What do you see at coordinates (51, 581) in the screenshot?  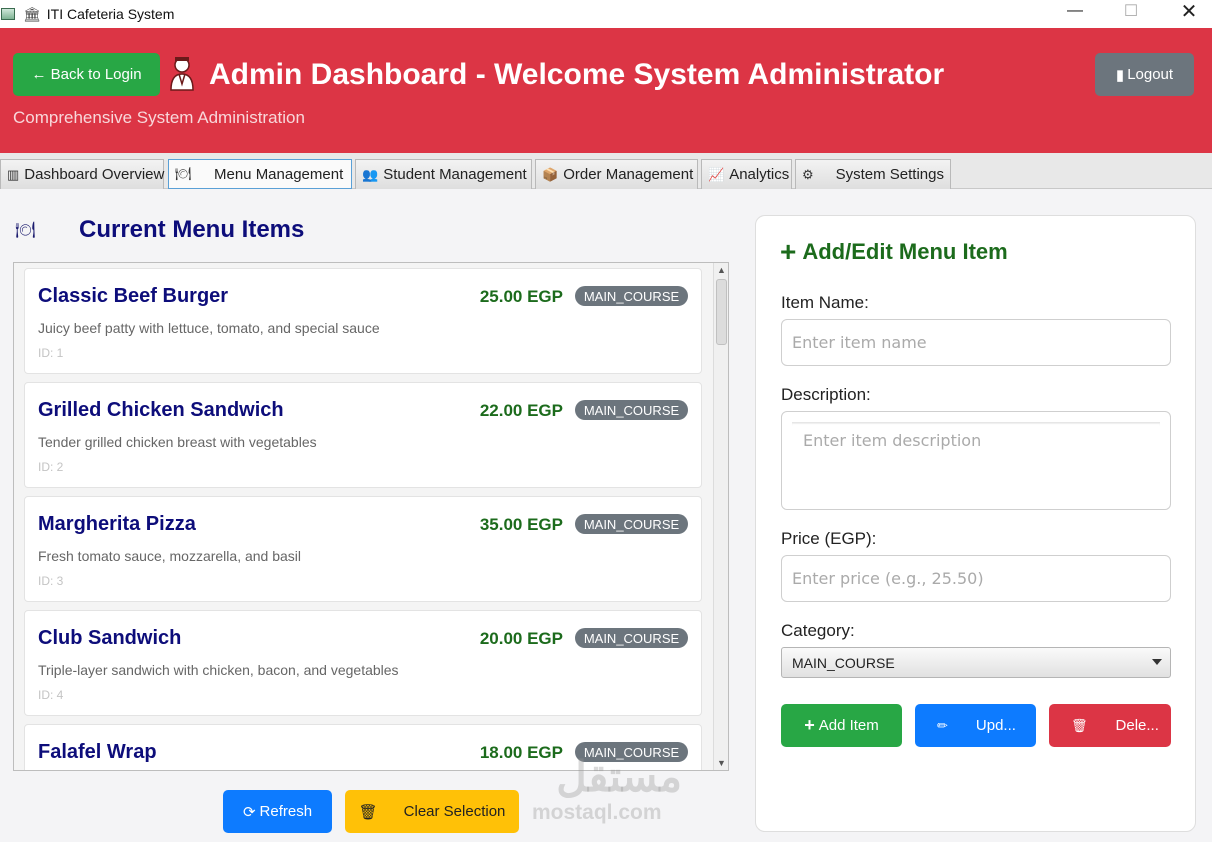 I see `item-id: ID: 3` at bounding box center [51, 581].